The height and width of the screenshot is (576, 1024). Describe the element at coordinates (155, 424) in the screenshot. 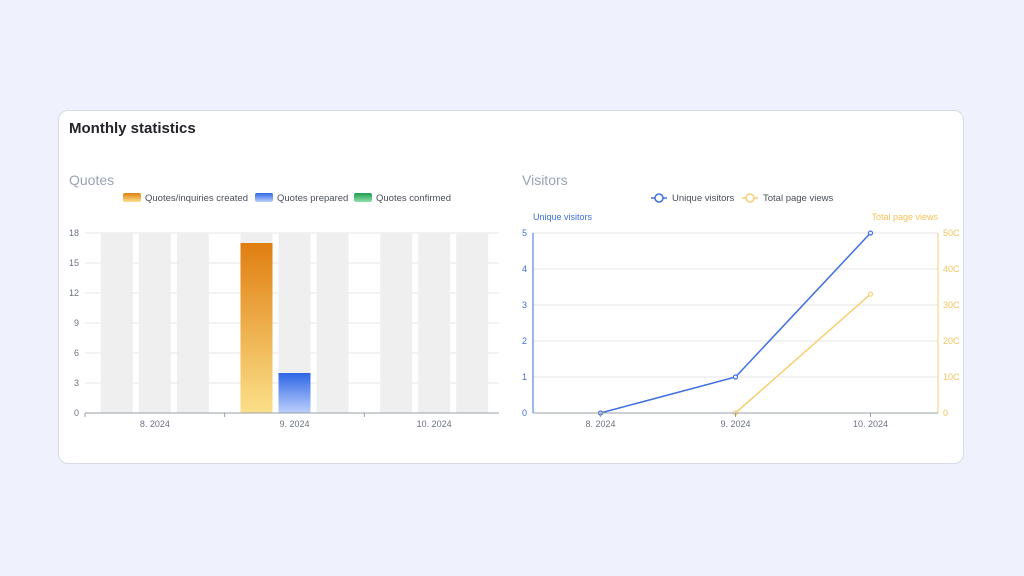

I see `quotes-x-tick-label: 8. 2024` at that location.